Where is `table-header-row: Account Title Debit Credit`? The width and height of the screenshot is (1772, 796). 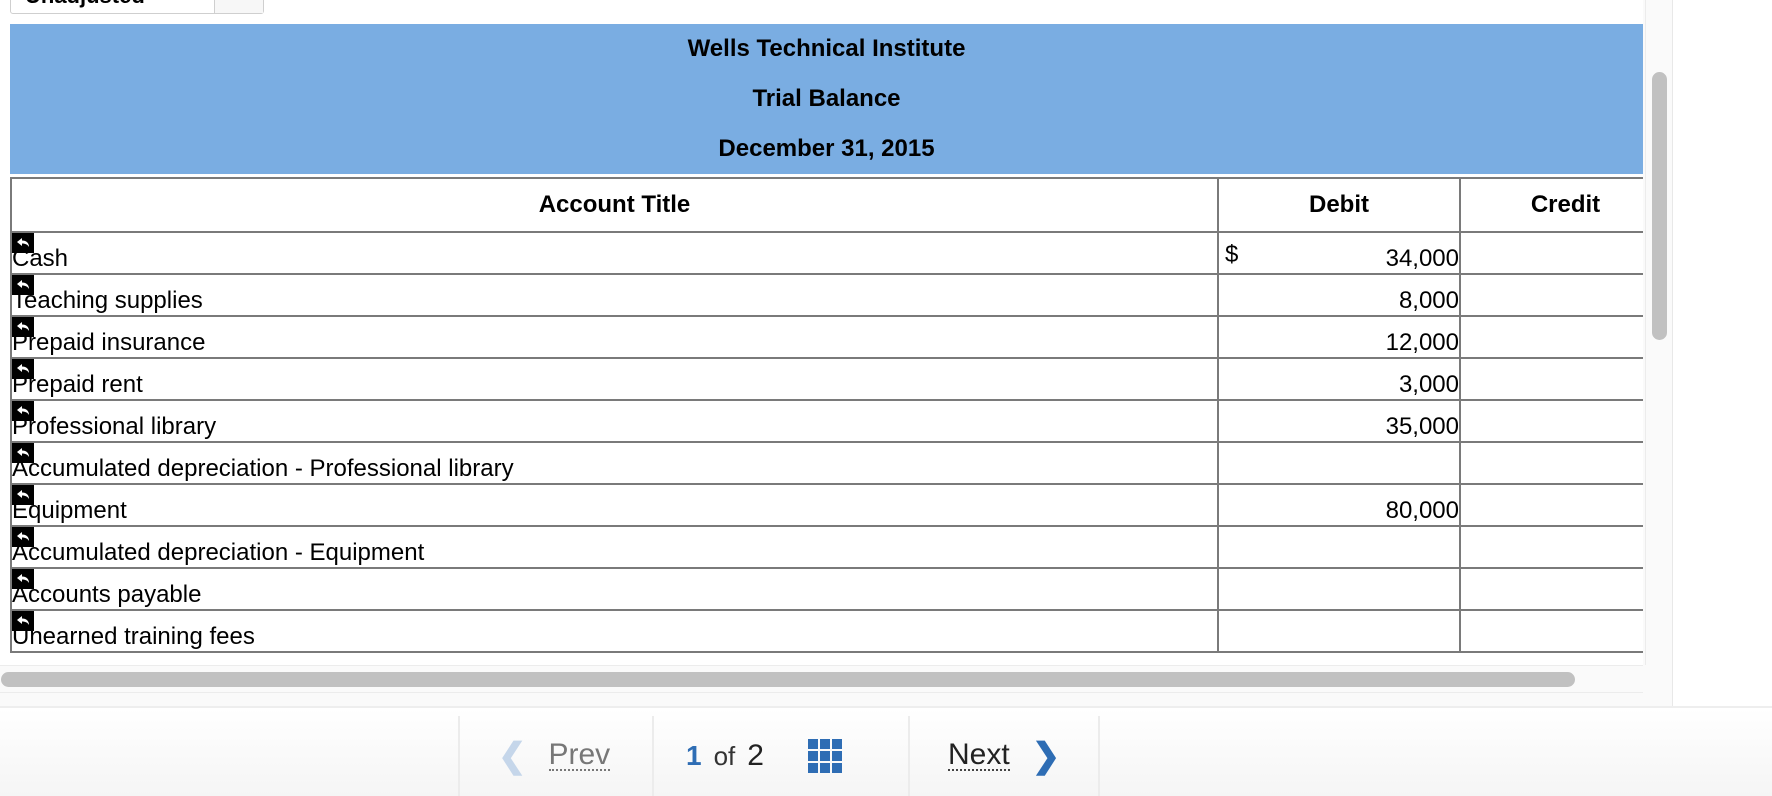
table-header-row: Account Title Debit Credit is located at coordinates (826, 205).